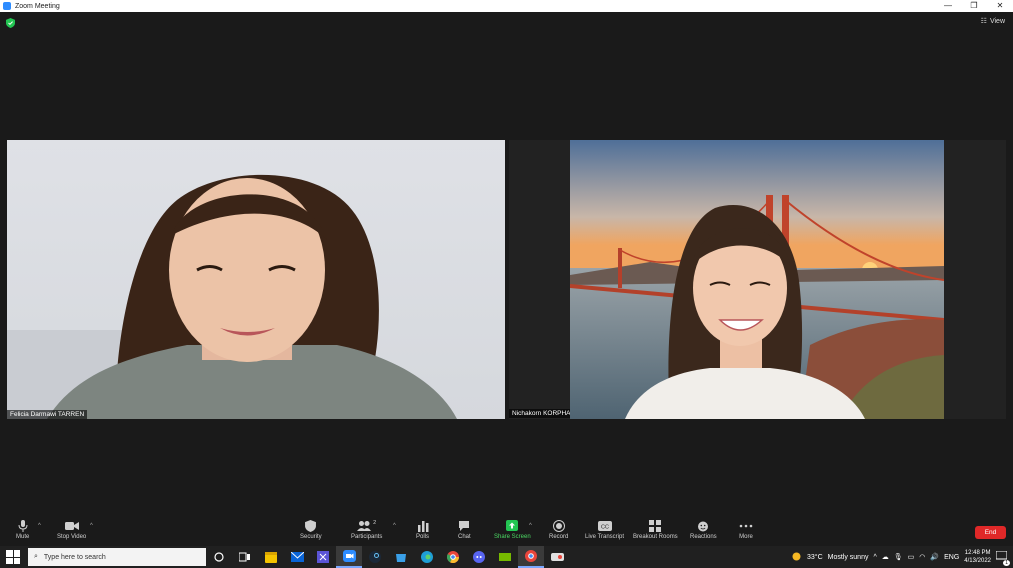 Image resolution: width=1013 pixels, height=568 pixels. I want to click on stop-video-button: Stop Video, so click(71, 530).